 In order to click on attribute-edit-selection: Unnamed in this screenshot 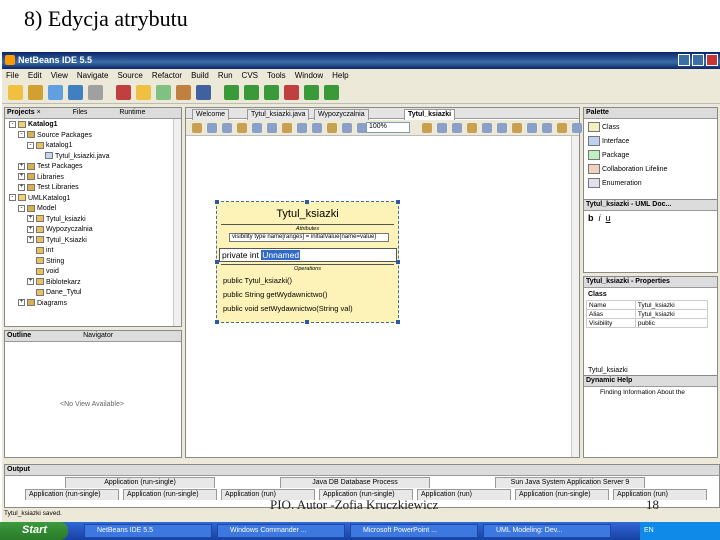, I will do `click(281, 255)`.